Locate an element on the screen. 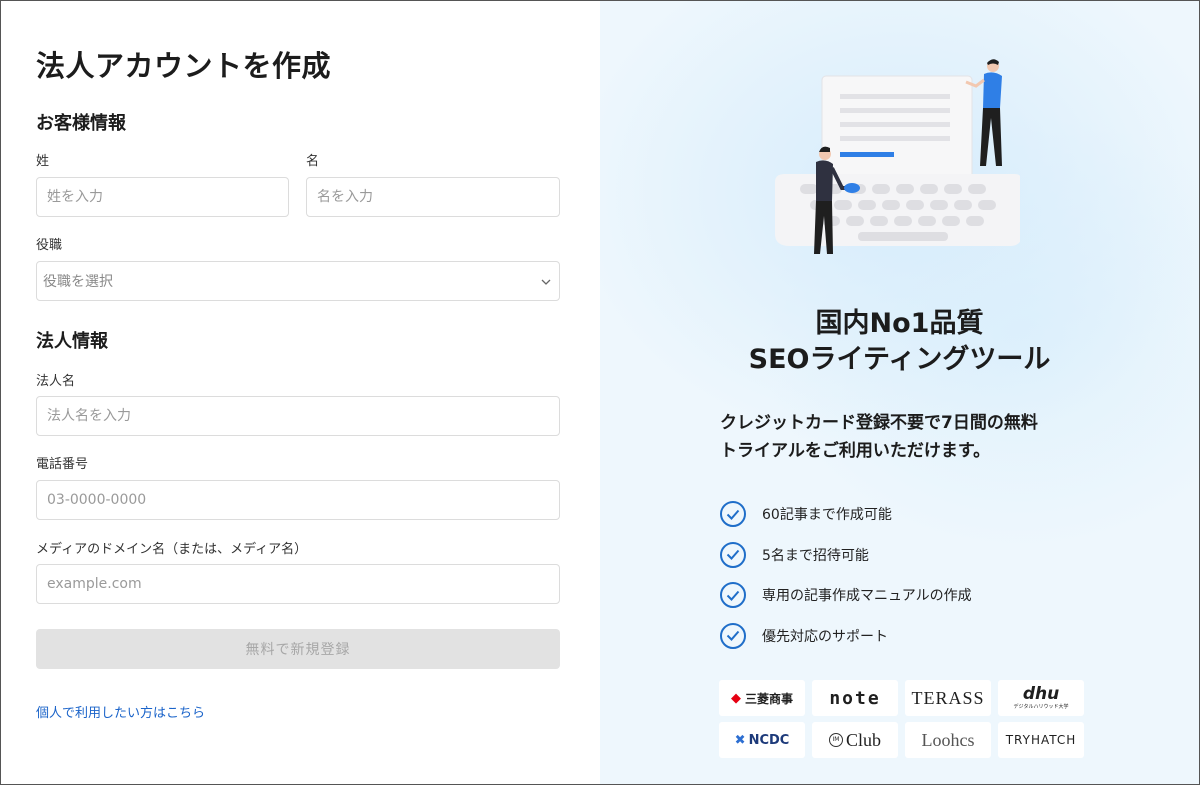 Image resolution: width=1200 pixels, height=785 pixels. terass-logo: TERASS is located at coordinates (948, 698).